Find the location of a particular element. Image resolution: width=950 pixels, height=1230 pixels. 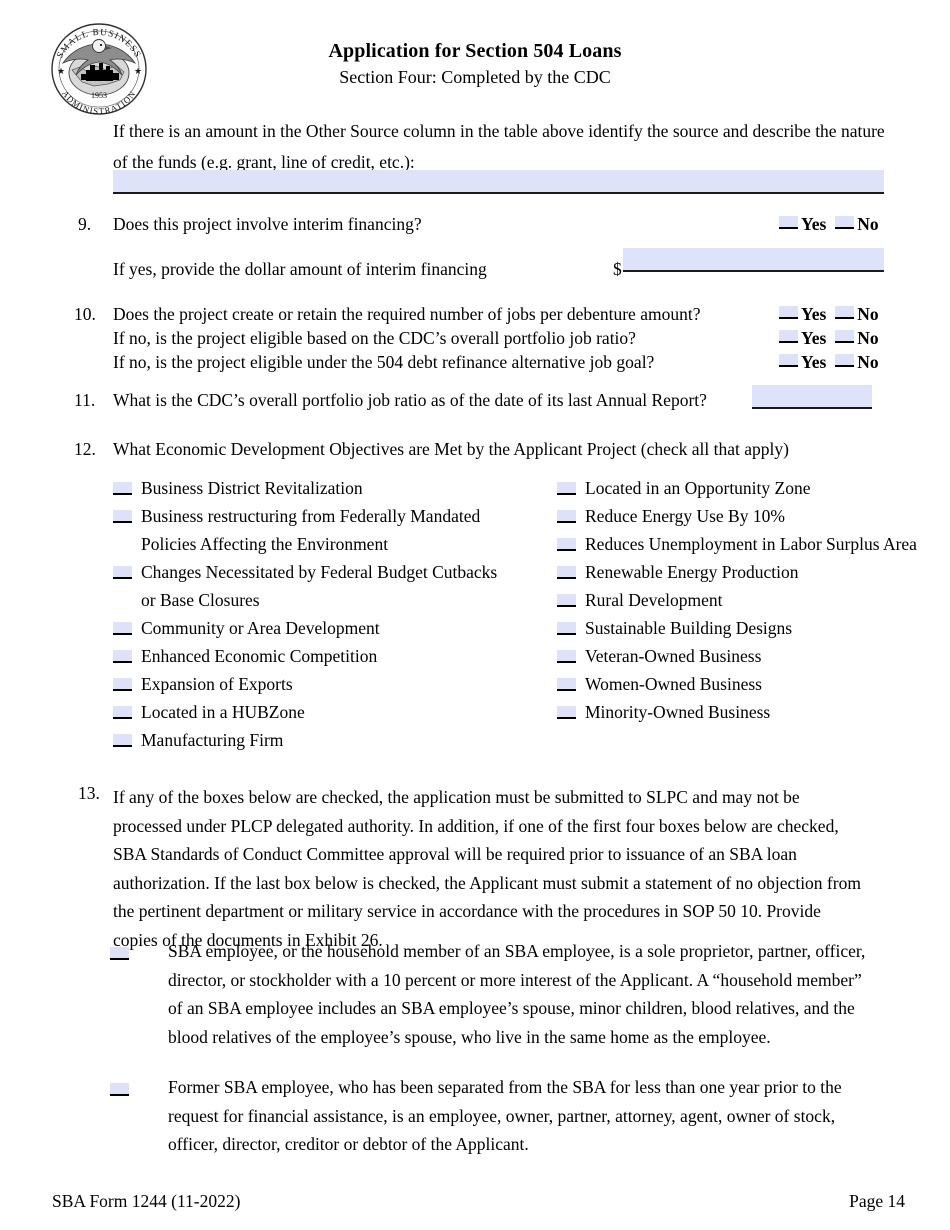

option-renewable-energy-production: Renewable Energy Production is located at coordinates (737, 572).